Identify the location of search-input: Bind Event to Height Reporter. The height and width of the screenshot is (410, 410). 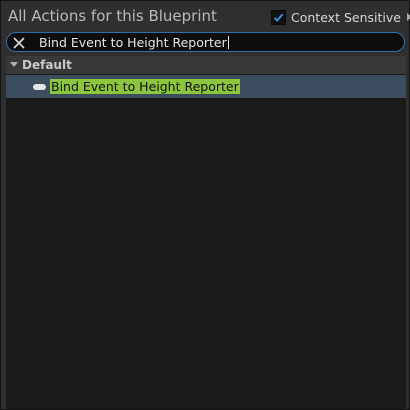
(134, 42).